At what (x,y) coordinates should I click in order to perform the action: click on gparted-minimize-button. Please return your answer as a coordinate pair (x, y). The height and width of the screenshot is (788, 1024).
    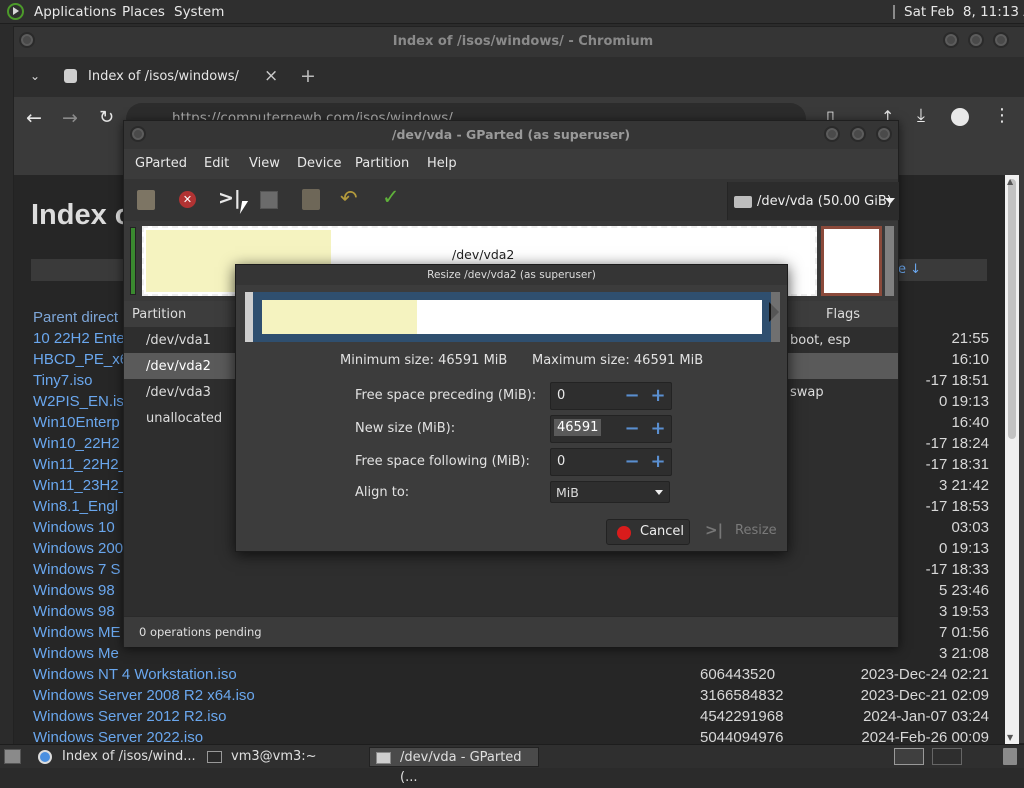
    Looking at the image, I should click on (832, 134).